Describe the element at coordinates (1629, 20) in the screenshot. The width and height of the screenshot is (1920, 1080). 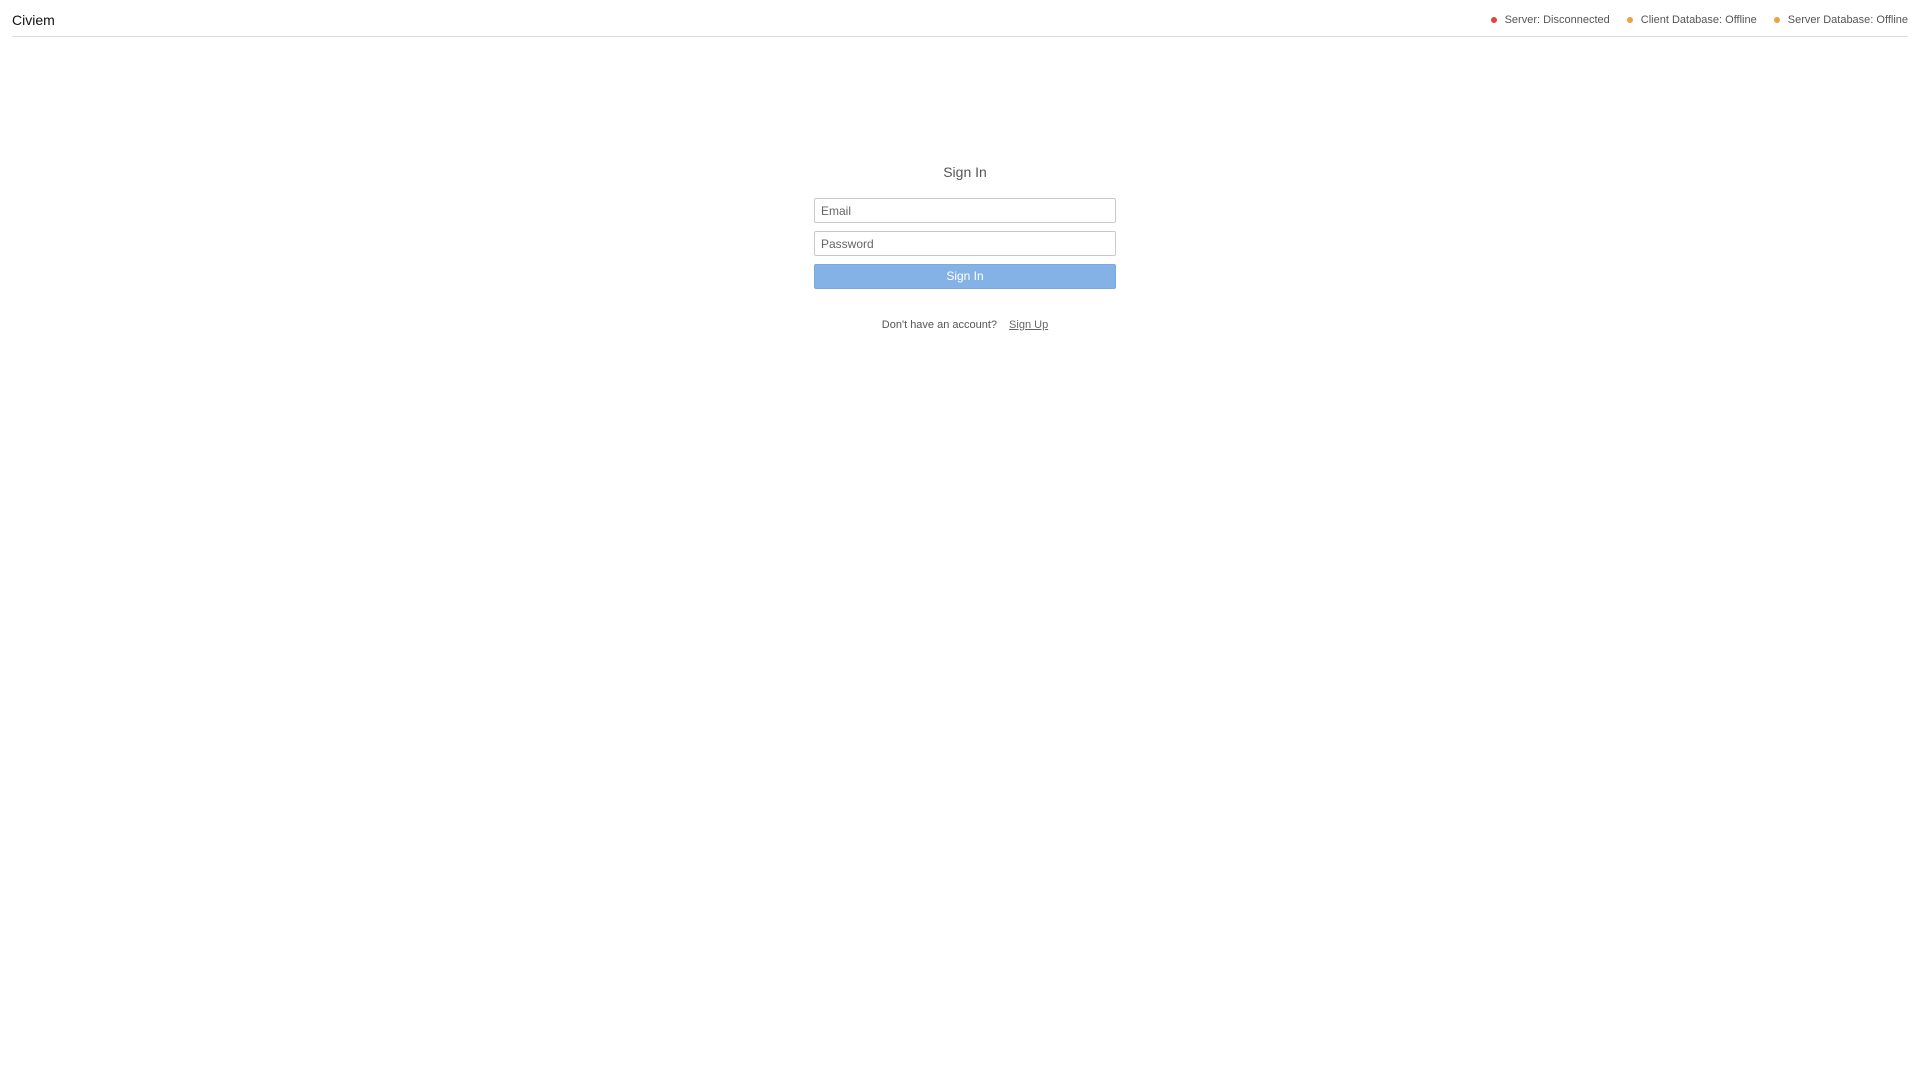
I see `client-database-status-dot-icon` at that location.